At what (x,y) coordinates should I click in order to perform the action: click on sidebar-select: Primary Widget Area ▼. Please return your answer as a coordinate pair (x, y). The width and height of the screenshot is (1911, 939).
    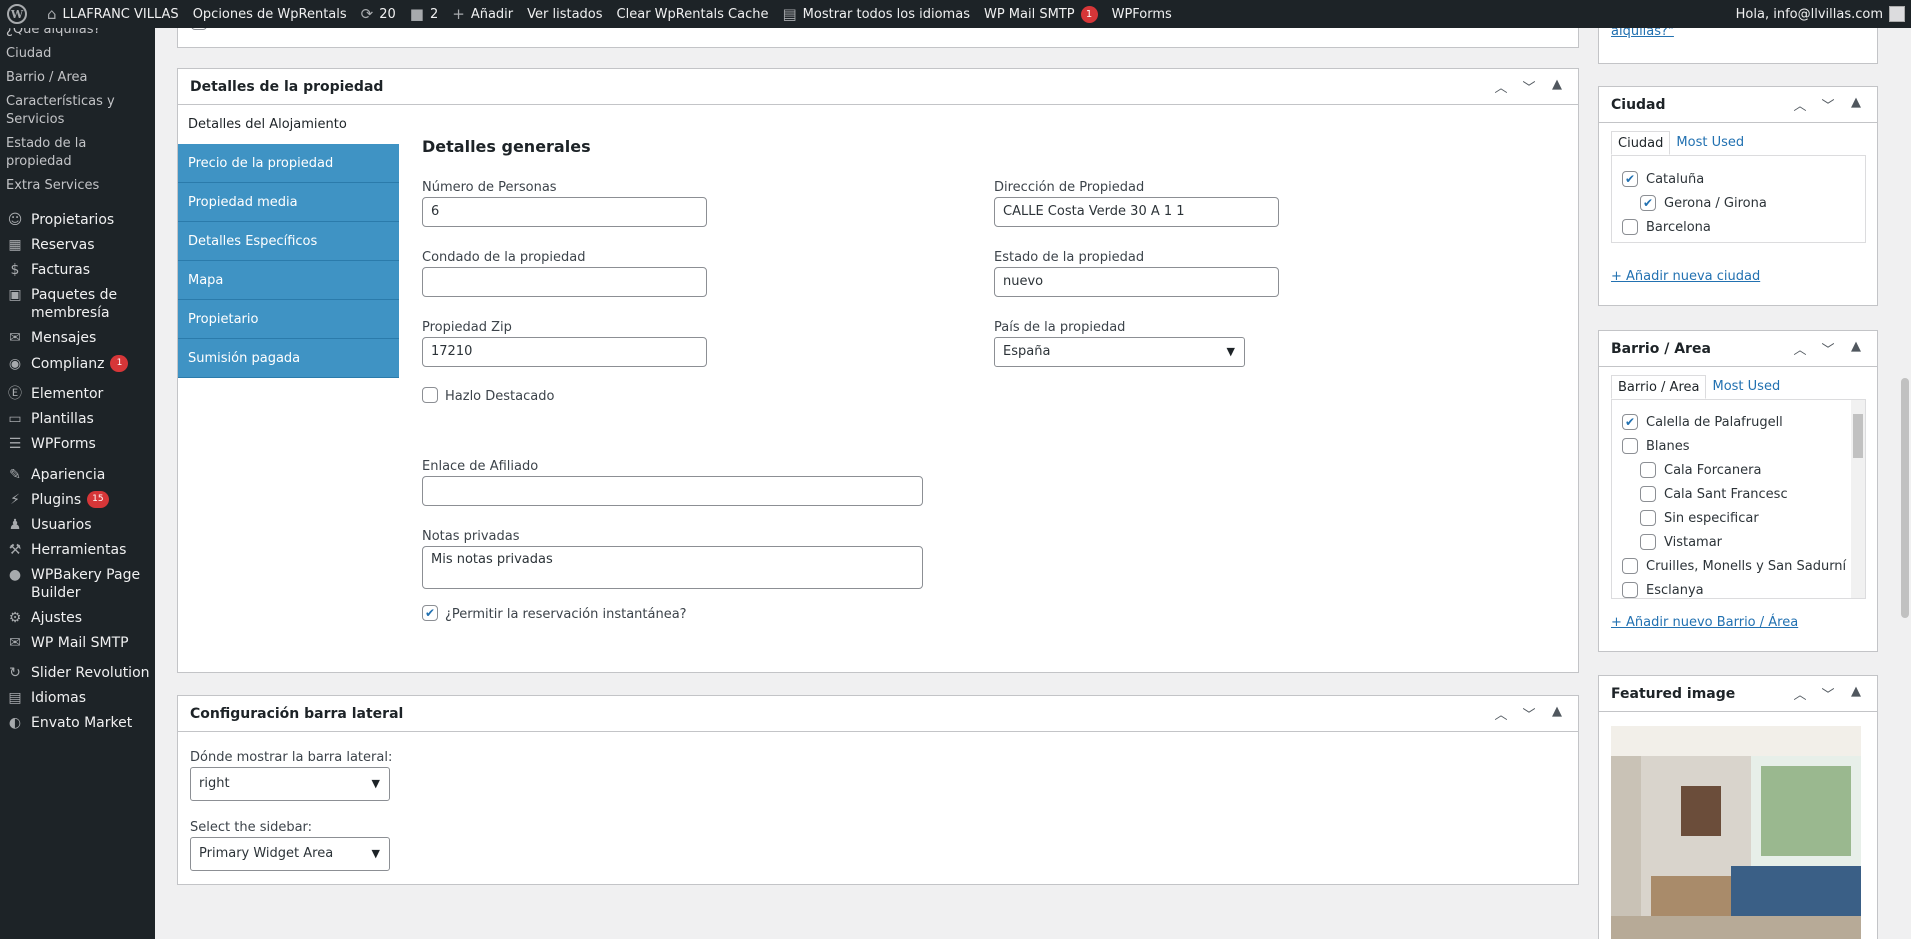
    Looking at the image, I should click on (290, 854).